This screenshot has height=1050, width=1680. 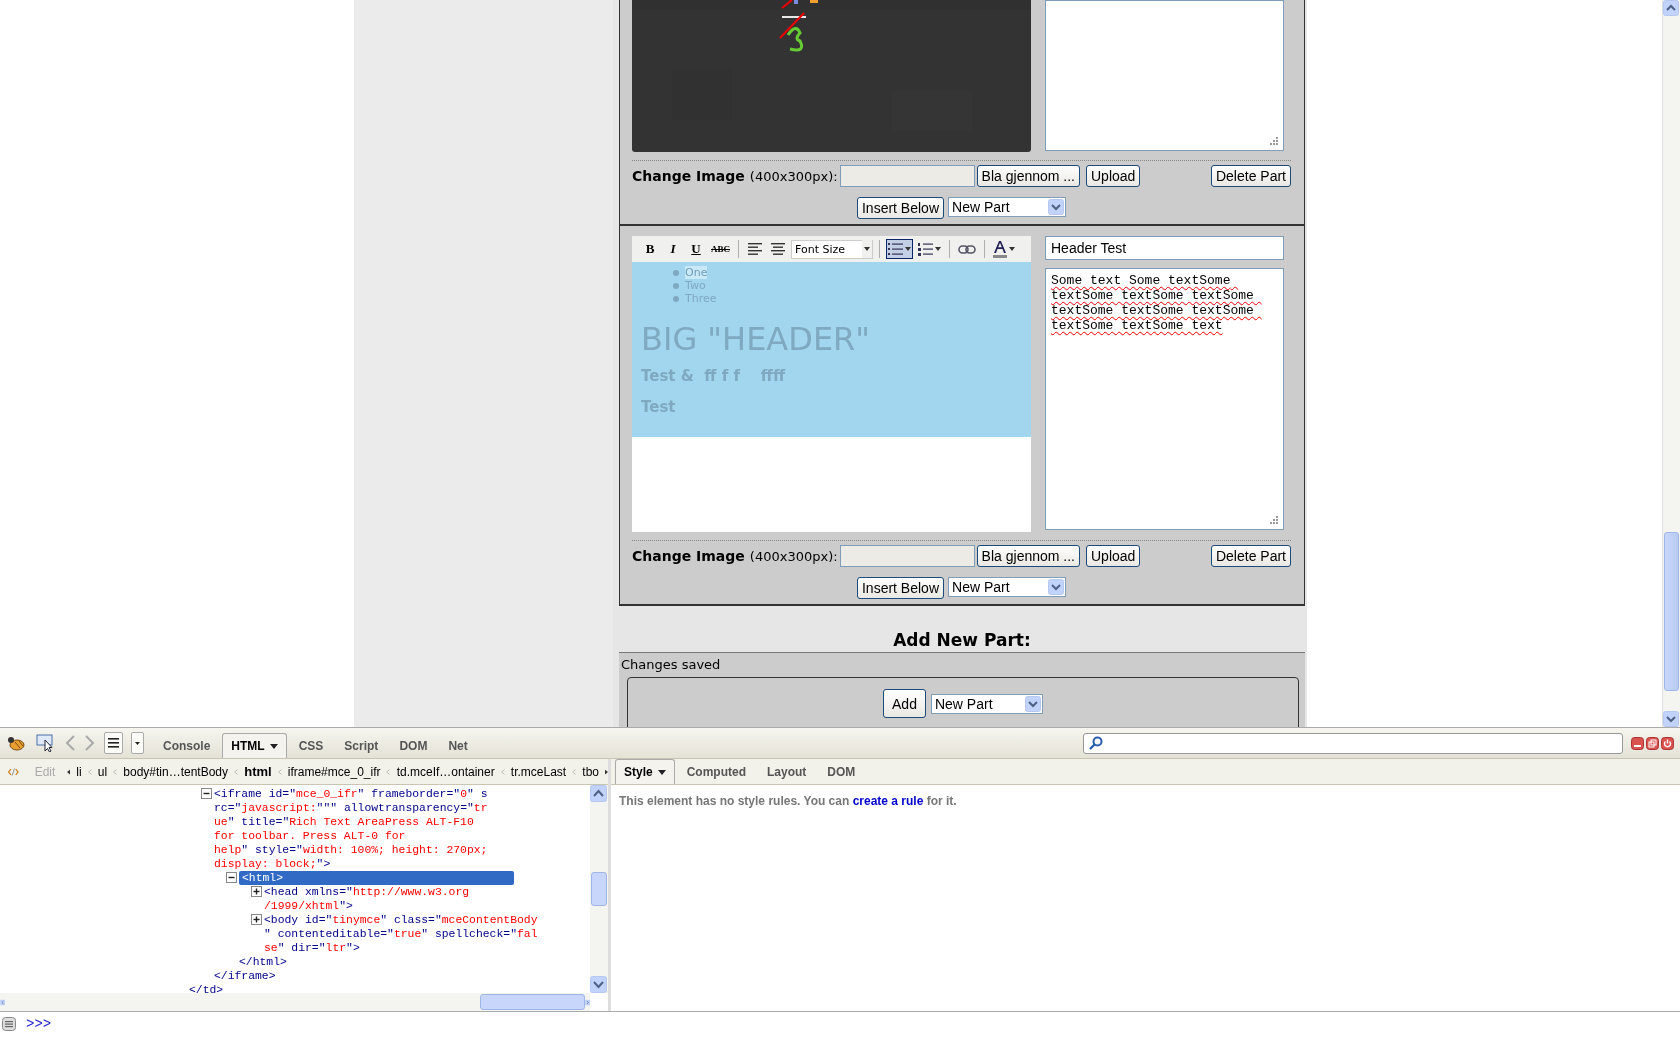 What do you see at coordinates (1000, 249) in the screenshot?
I see `text-color-icon` at bounding box center [1000, 249].